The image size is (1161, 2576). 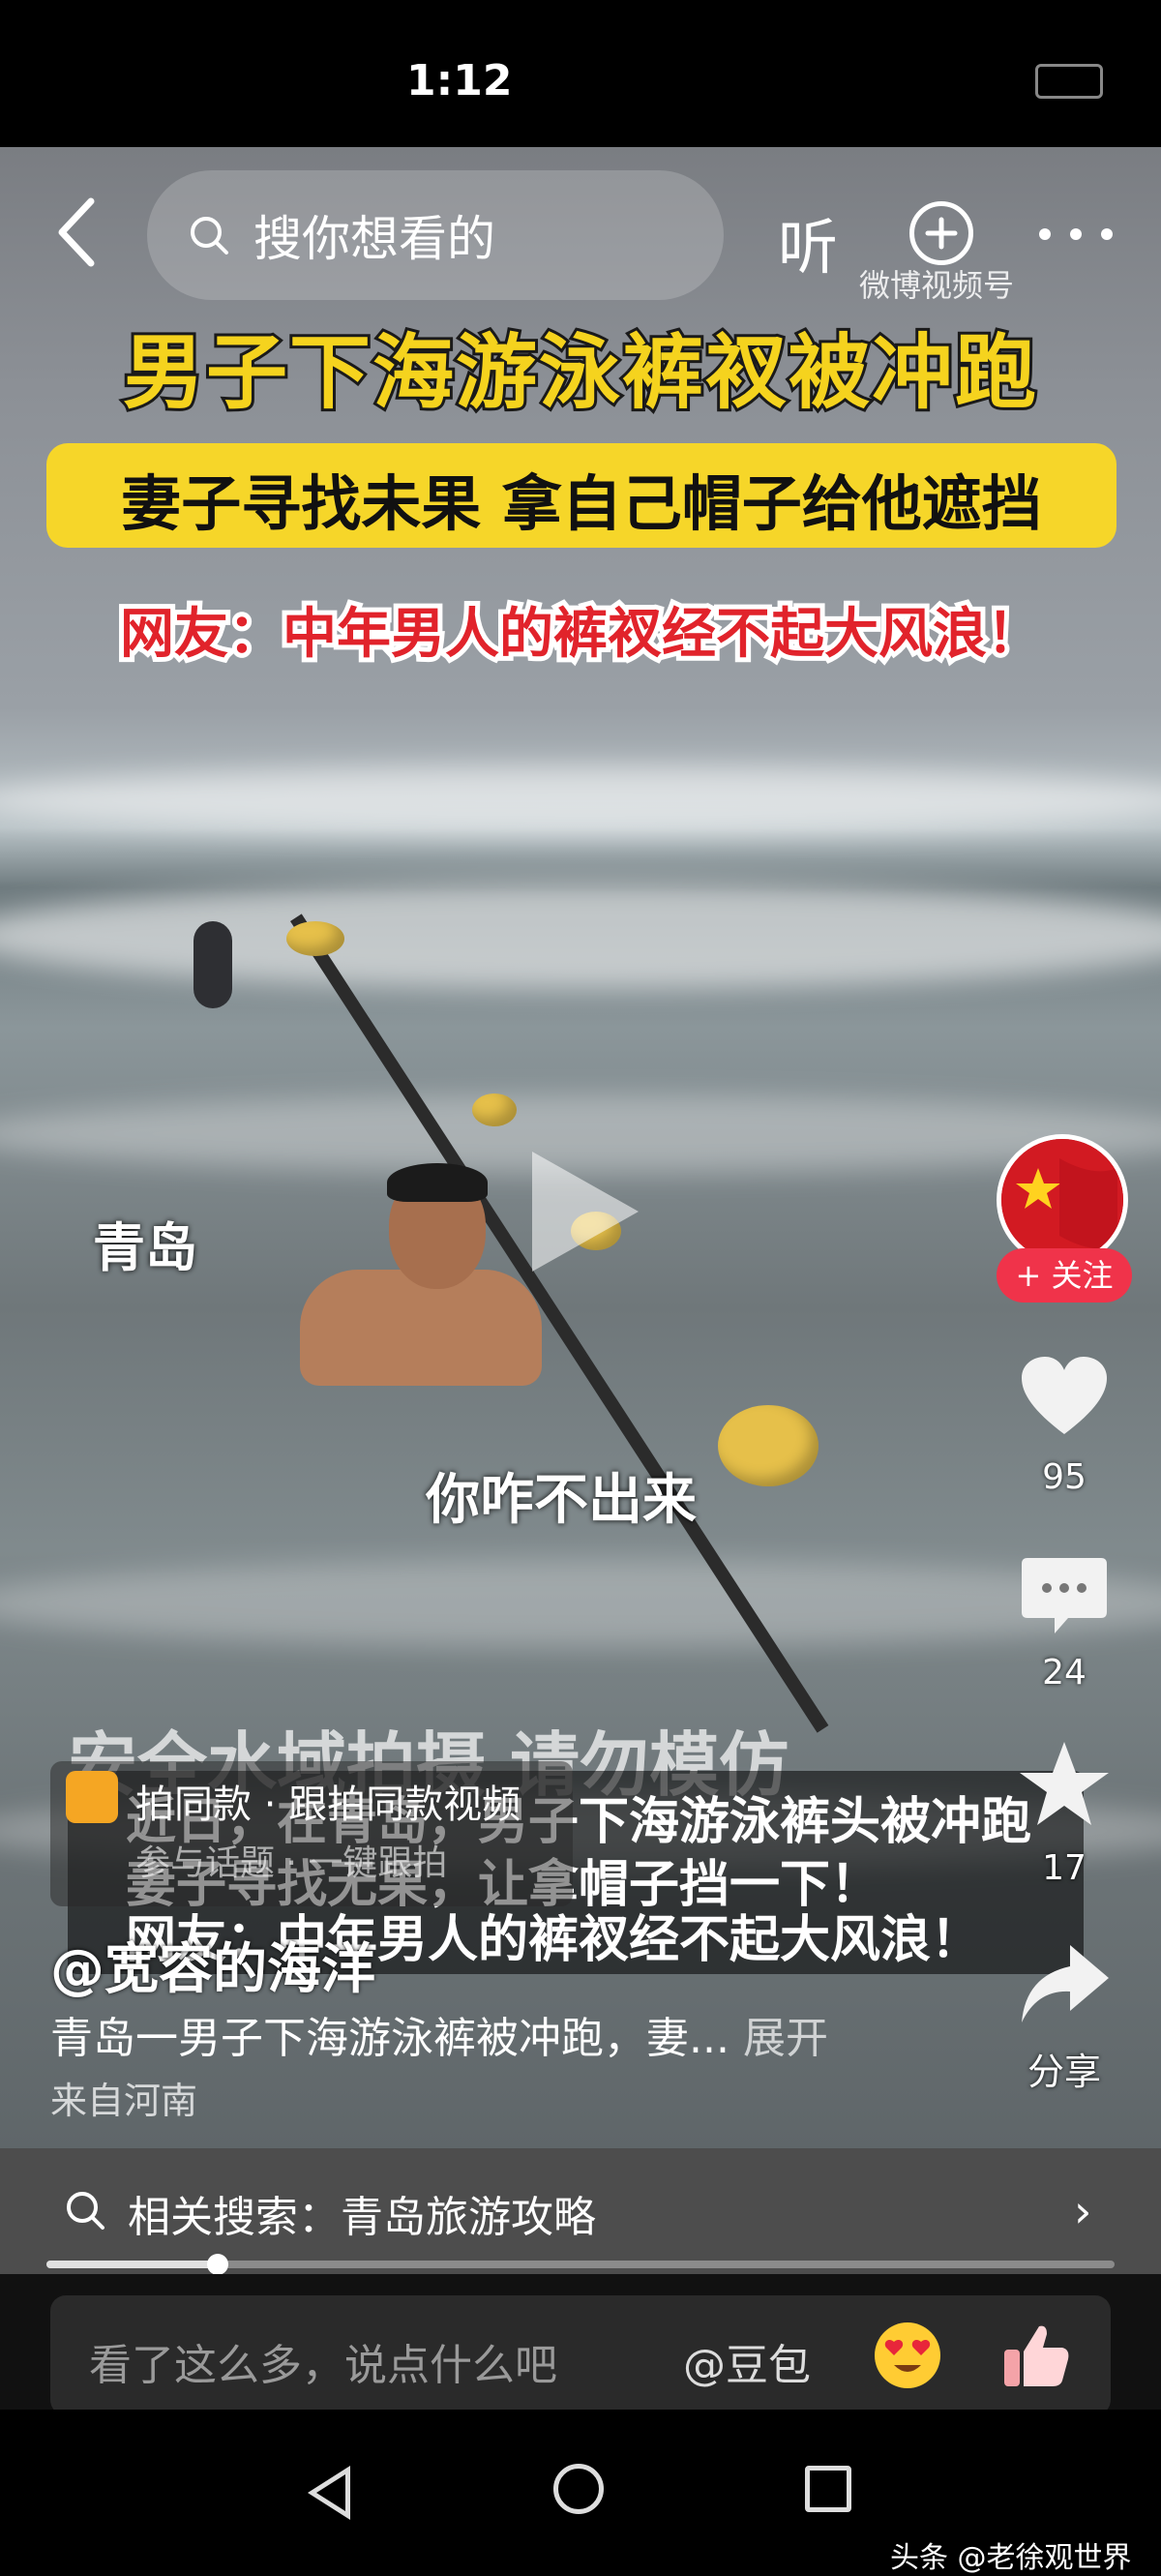 What do you see at coordinates (145, 1247) in the screenshot?
I see `video-location-label: 青岛` at bounding box center [145, 1247].